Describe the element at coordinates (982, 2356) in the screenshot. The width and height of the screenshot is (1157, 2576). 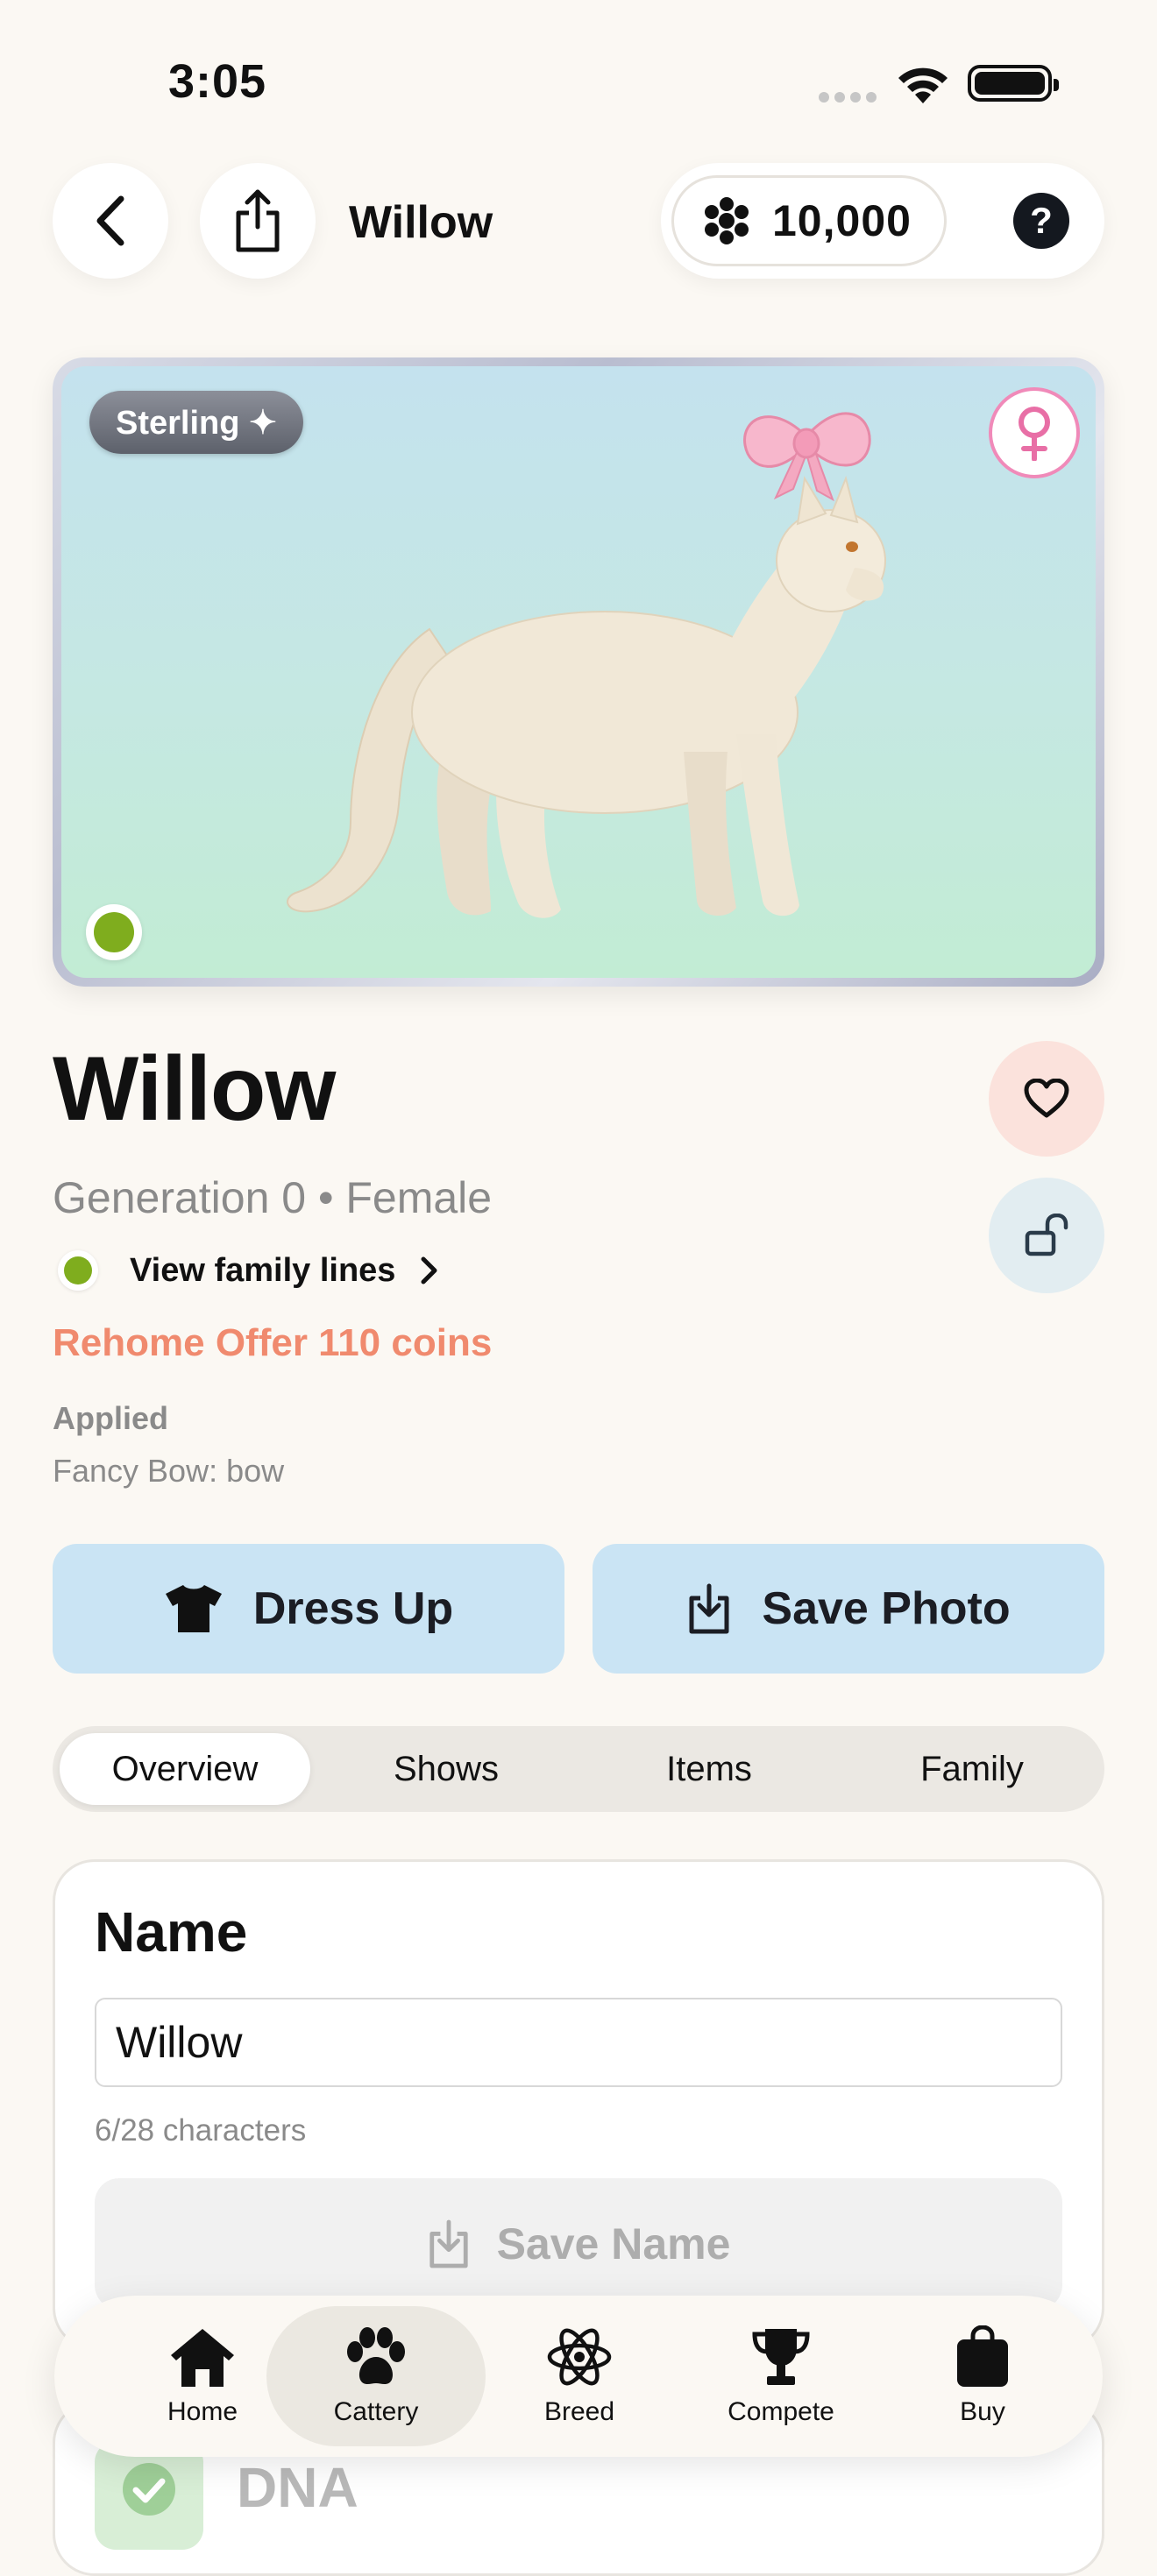
I see `bag-icon` at that location.